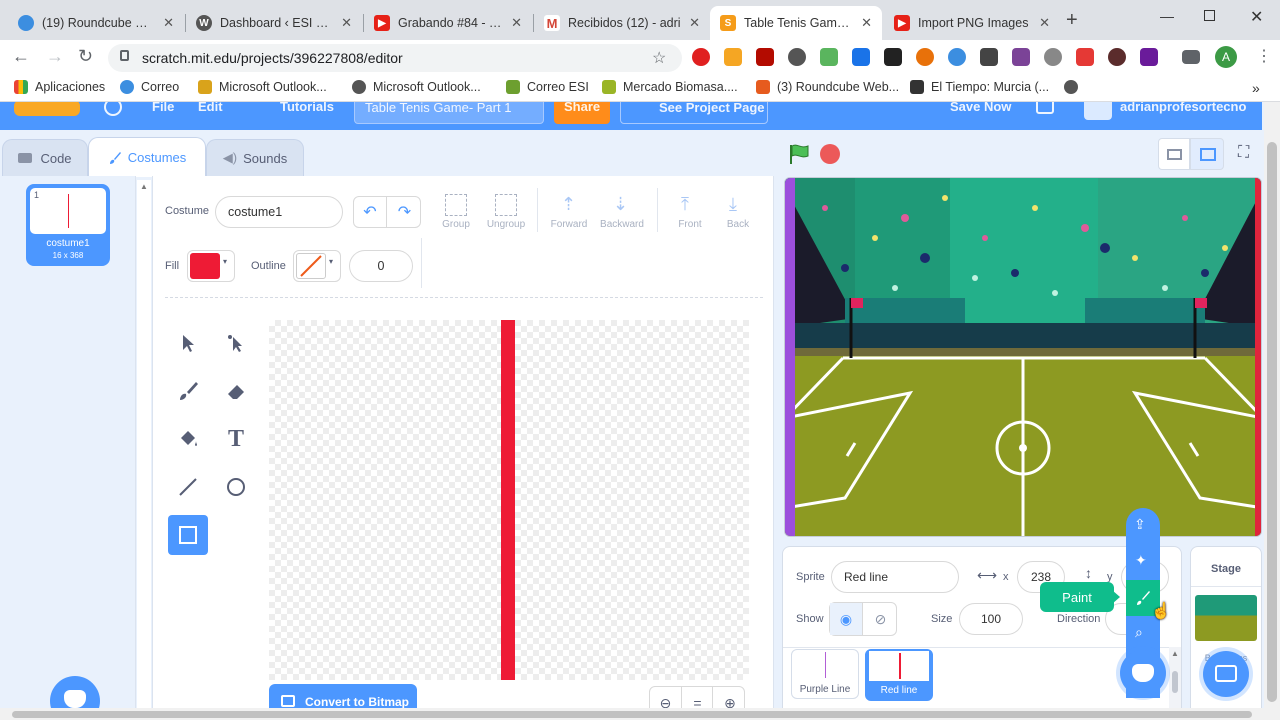  What do you see at coordinates (640, 714) in the screenshot?
I see `horizontal-scrollbar` at bounding box center [640, 714].